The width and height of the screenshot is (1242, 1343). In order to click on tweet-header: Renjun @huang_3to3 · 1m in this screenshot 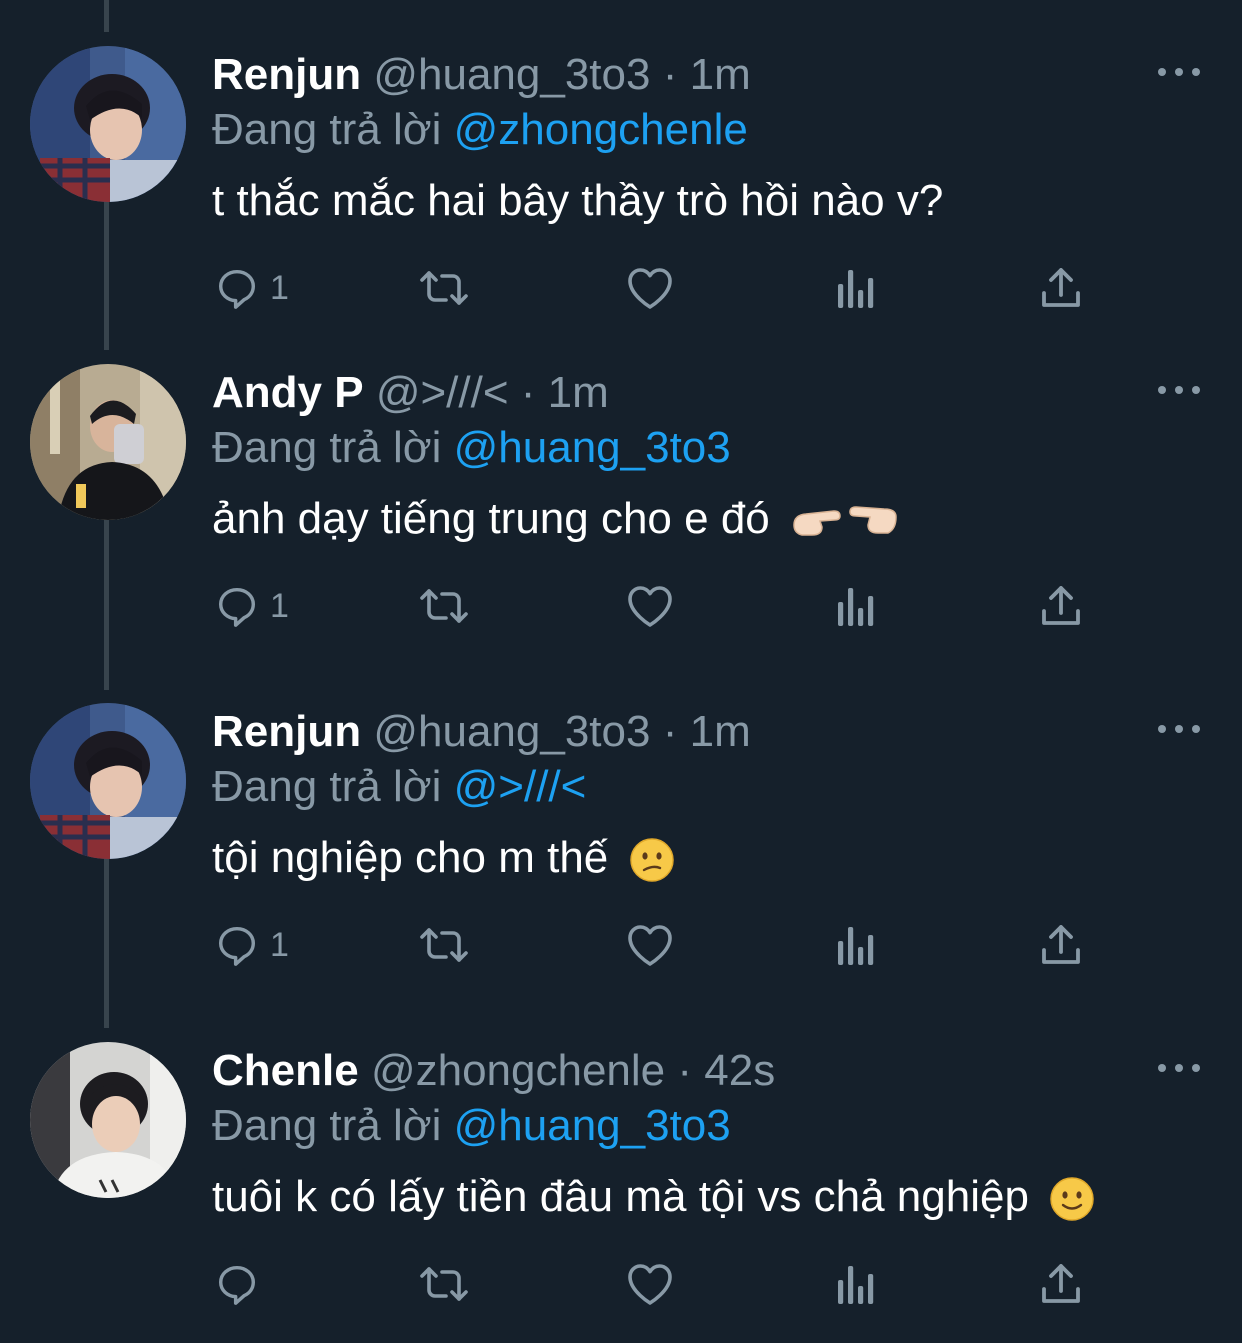, I will do `click(481, 75)`.